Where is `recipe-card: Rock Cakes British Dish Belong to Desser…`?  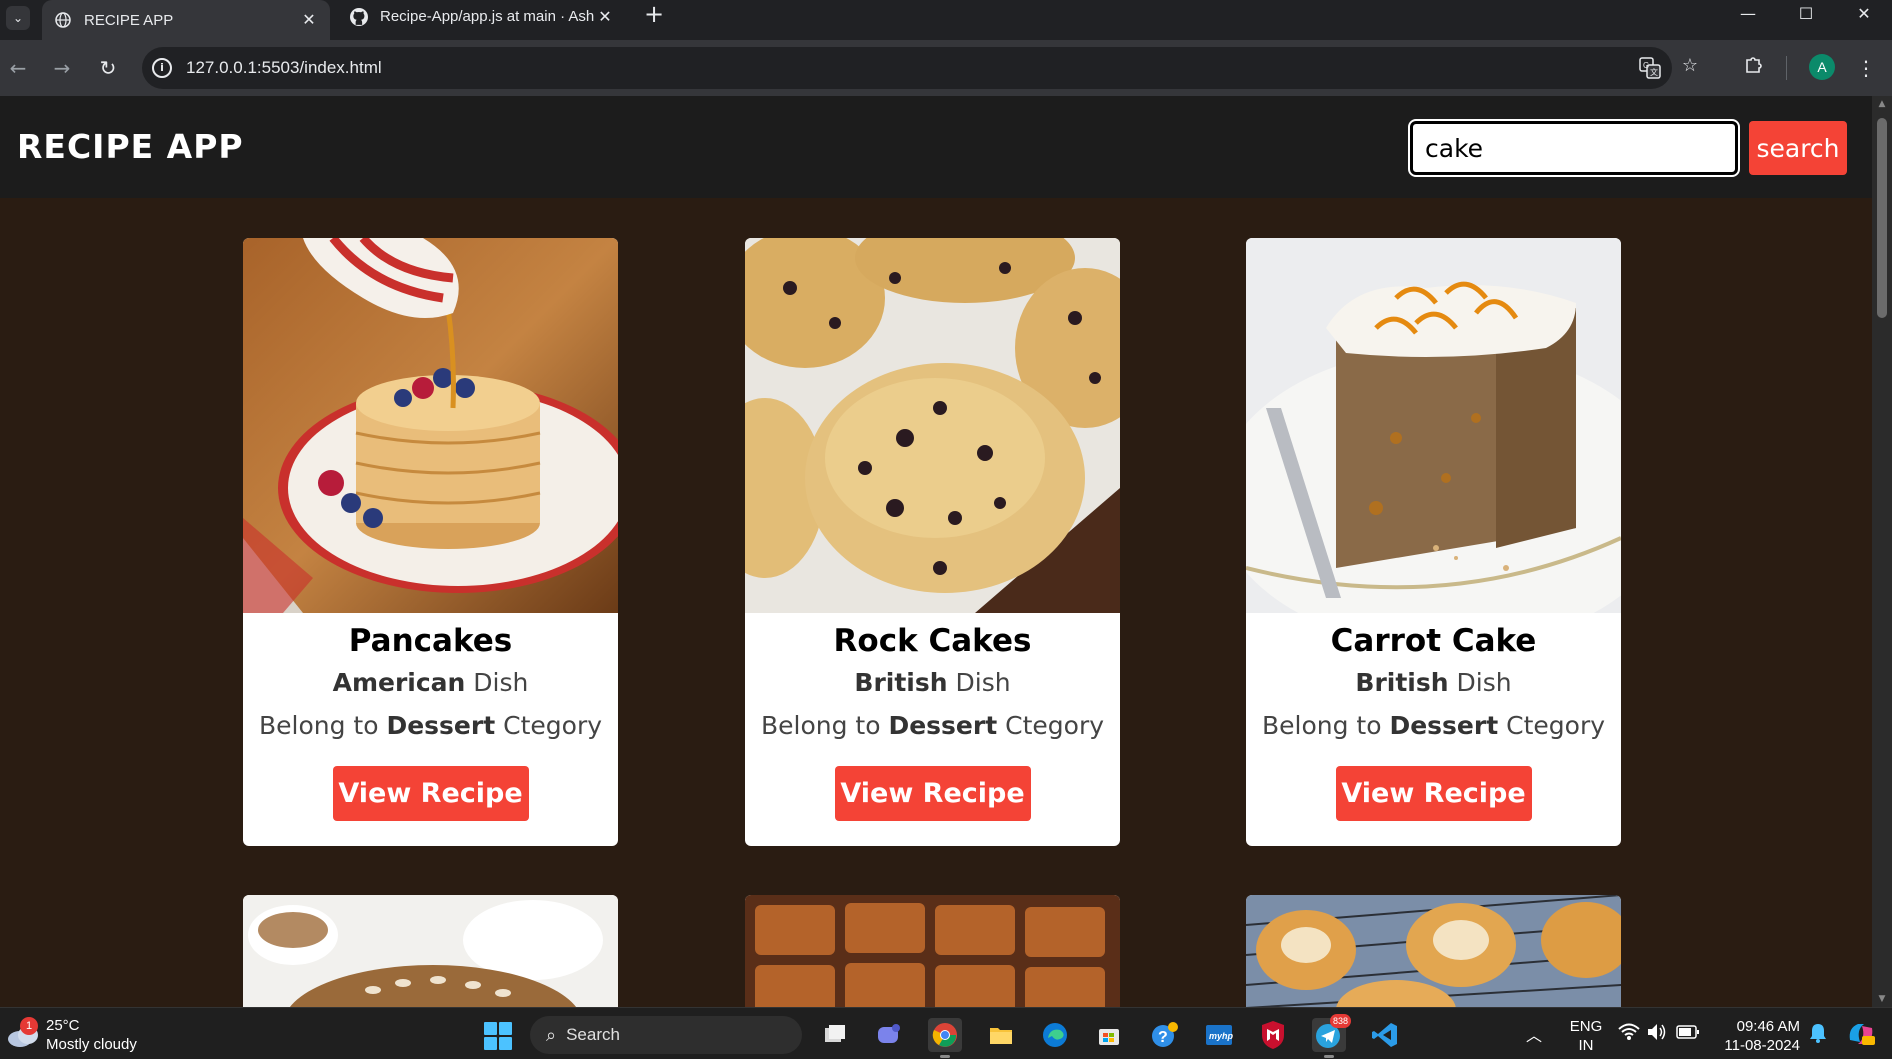 recipe-card: Rock Cakes British Dish Belong to Desser… is located at coordinates (932, 542).